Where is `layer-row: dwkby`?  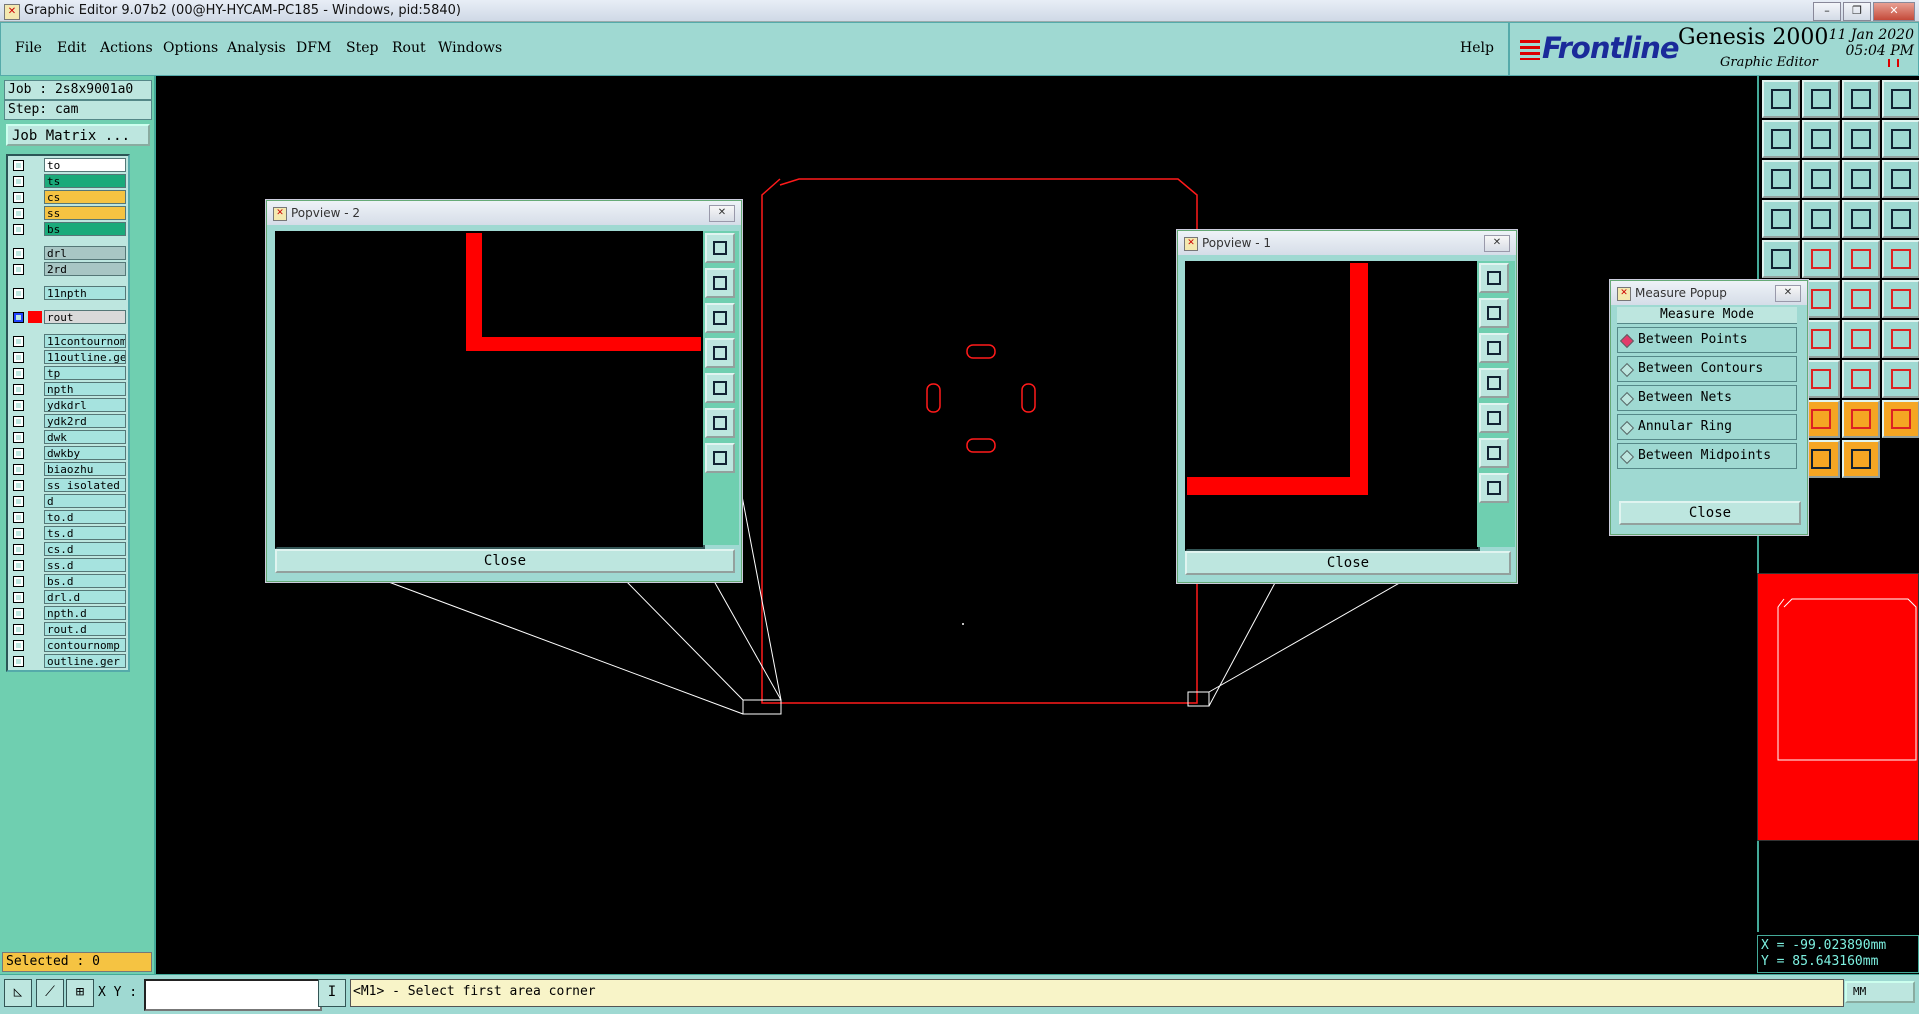 layer-row: dwkby is located at coordinates (68, 453).